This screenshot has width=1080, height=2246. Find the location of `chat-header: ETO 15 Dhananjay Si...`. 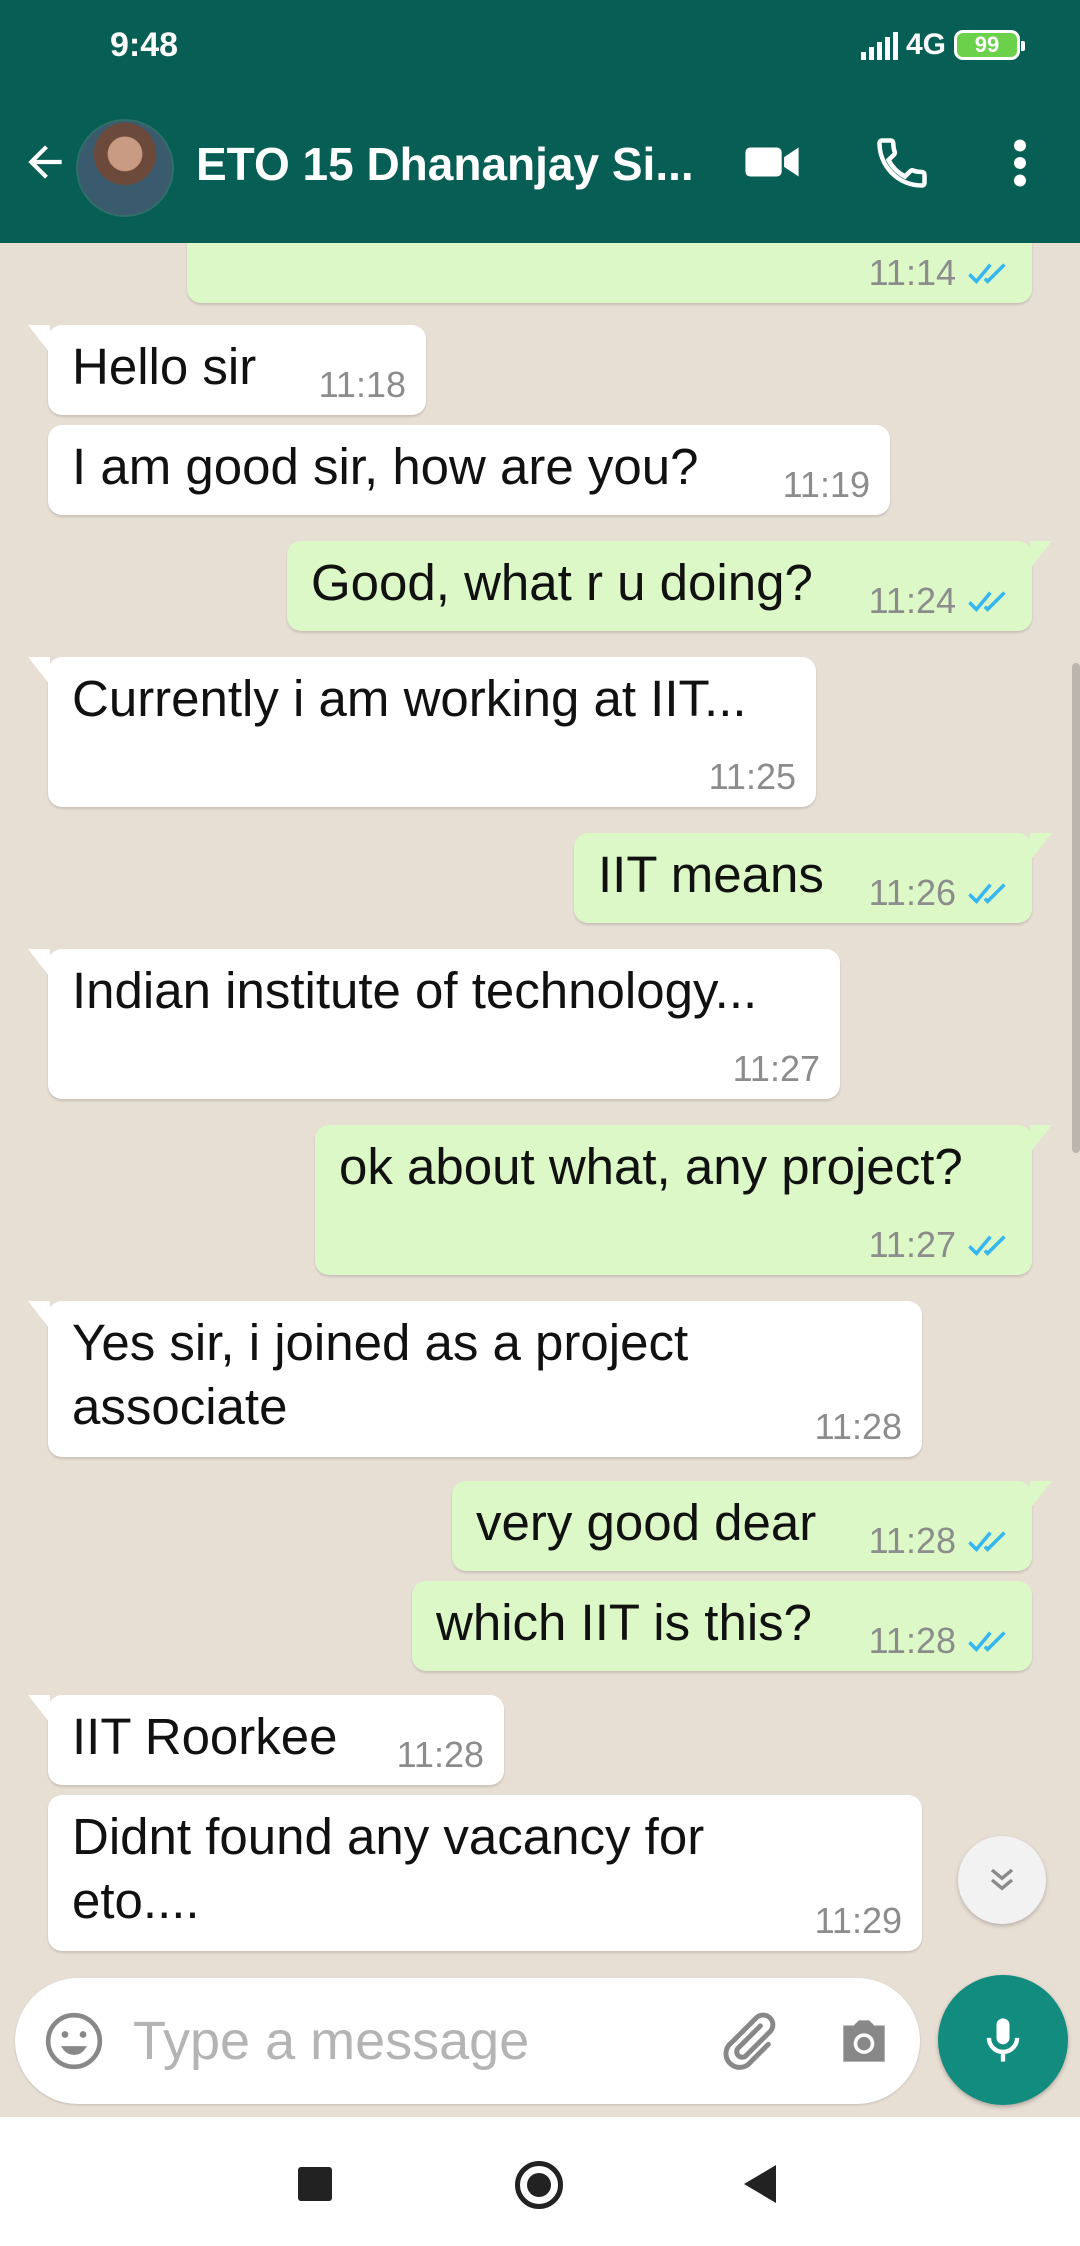

chat-header: ETO 15 Dhananjay Si... is located at coordinates (540, 166).